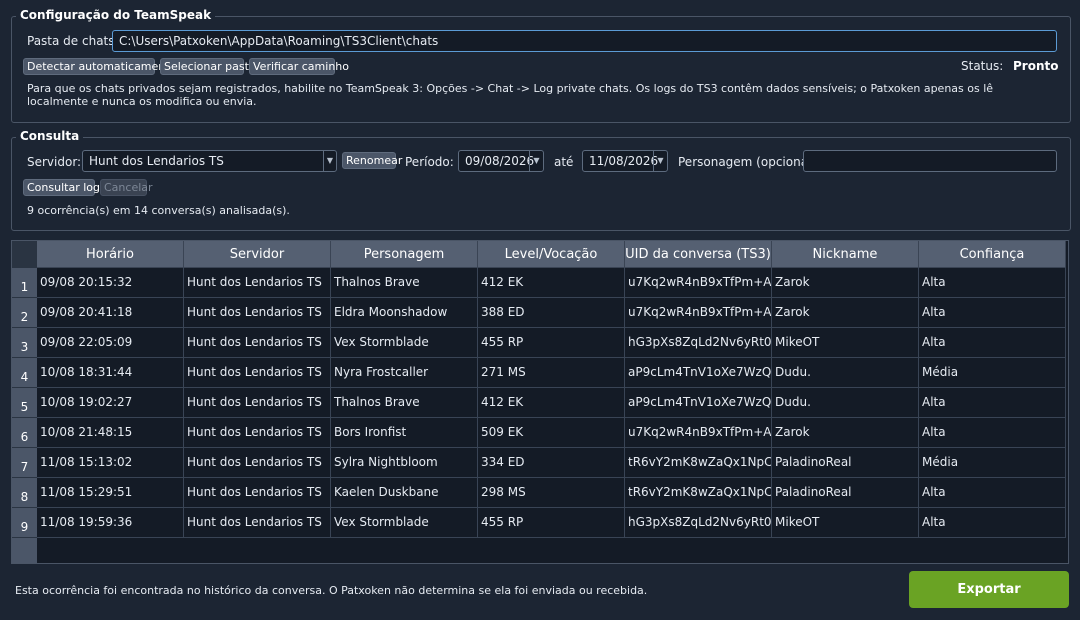 This screenshot has height=620, width=1080. I want to click on verify-path-button: Verificar caminho, so click(299, 66).